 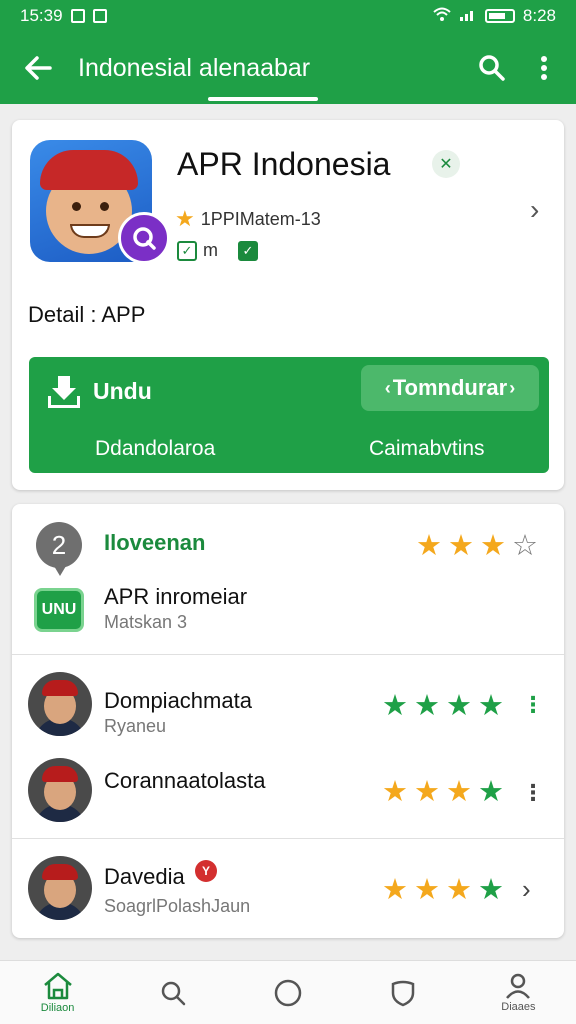 I want to click on source-app-icon: UNU, so click(x=59, y=610).